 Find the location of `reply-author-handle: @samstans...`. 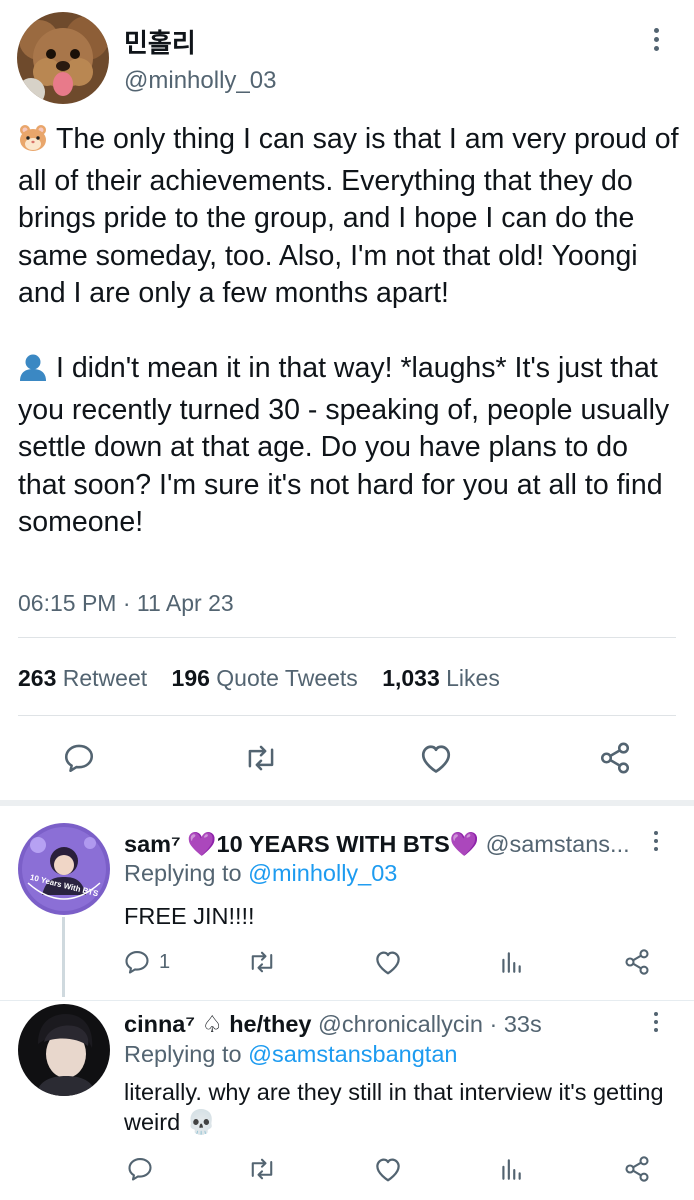

reply-author-handle: @samstans... is located at coordinates (558, 844).